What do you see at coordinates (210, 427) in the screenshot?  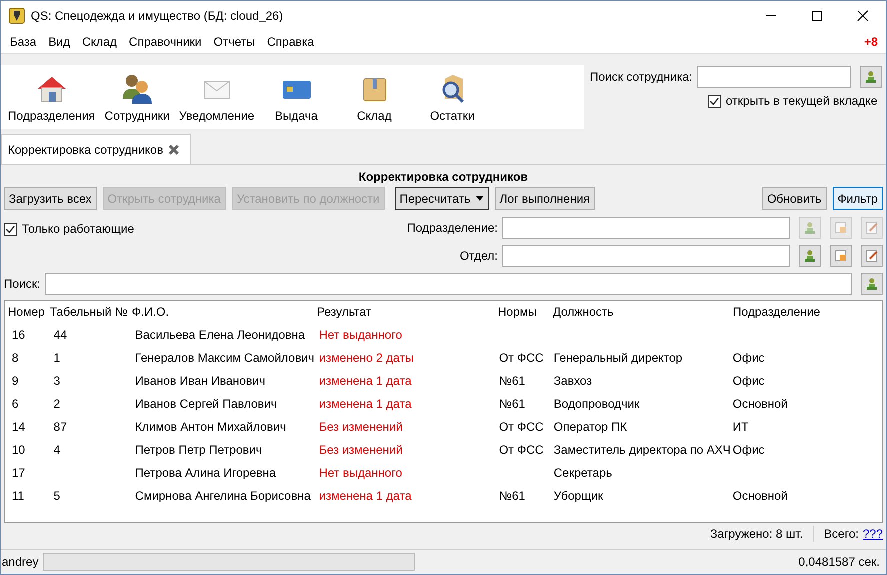 I see `table-cell: Климов Антон Михайлович` at bounding box center [210, 427].